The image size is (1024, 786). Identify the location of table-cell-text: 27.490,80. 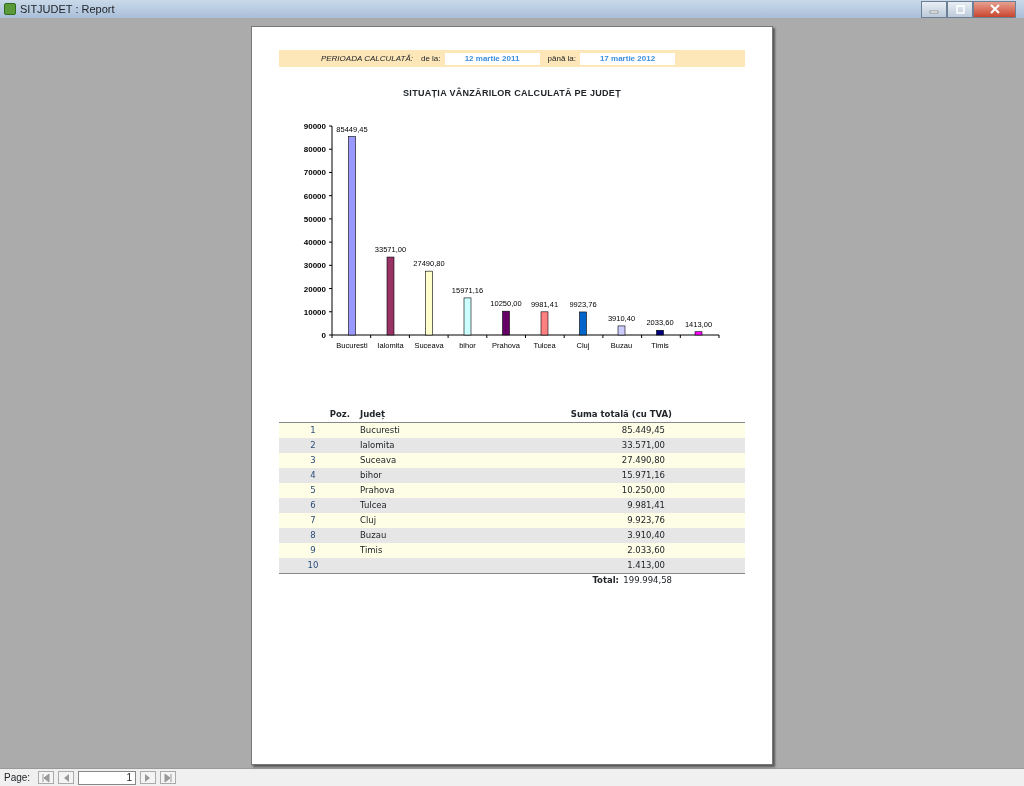
(642, 460).